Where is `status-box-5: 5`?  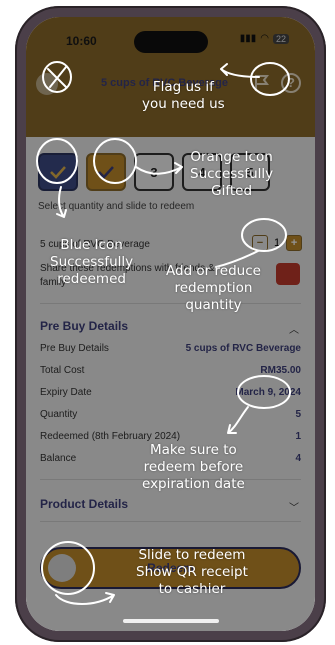
status-box-5: 5 is located at coordinates (250, 172).